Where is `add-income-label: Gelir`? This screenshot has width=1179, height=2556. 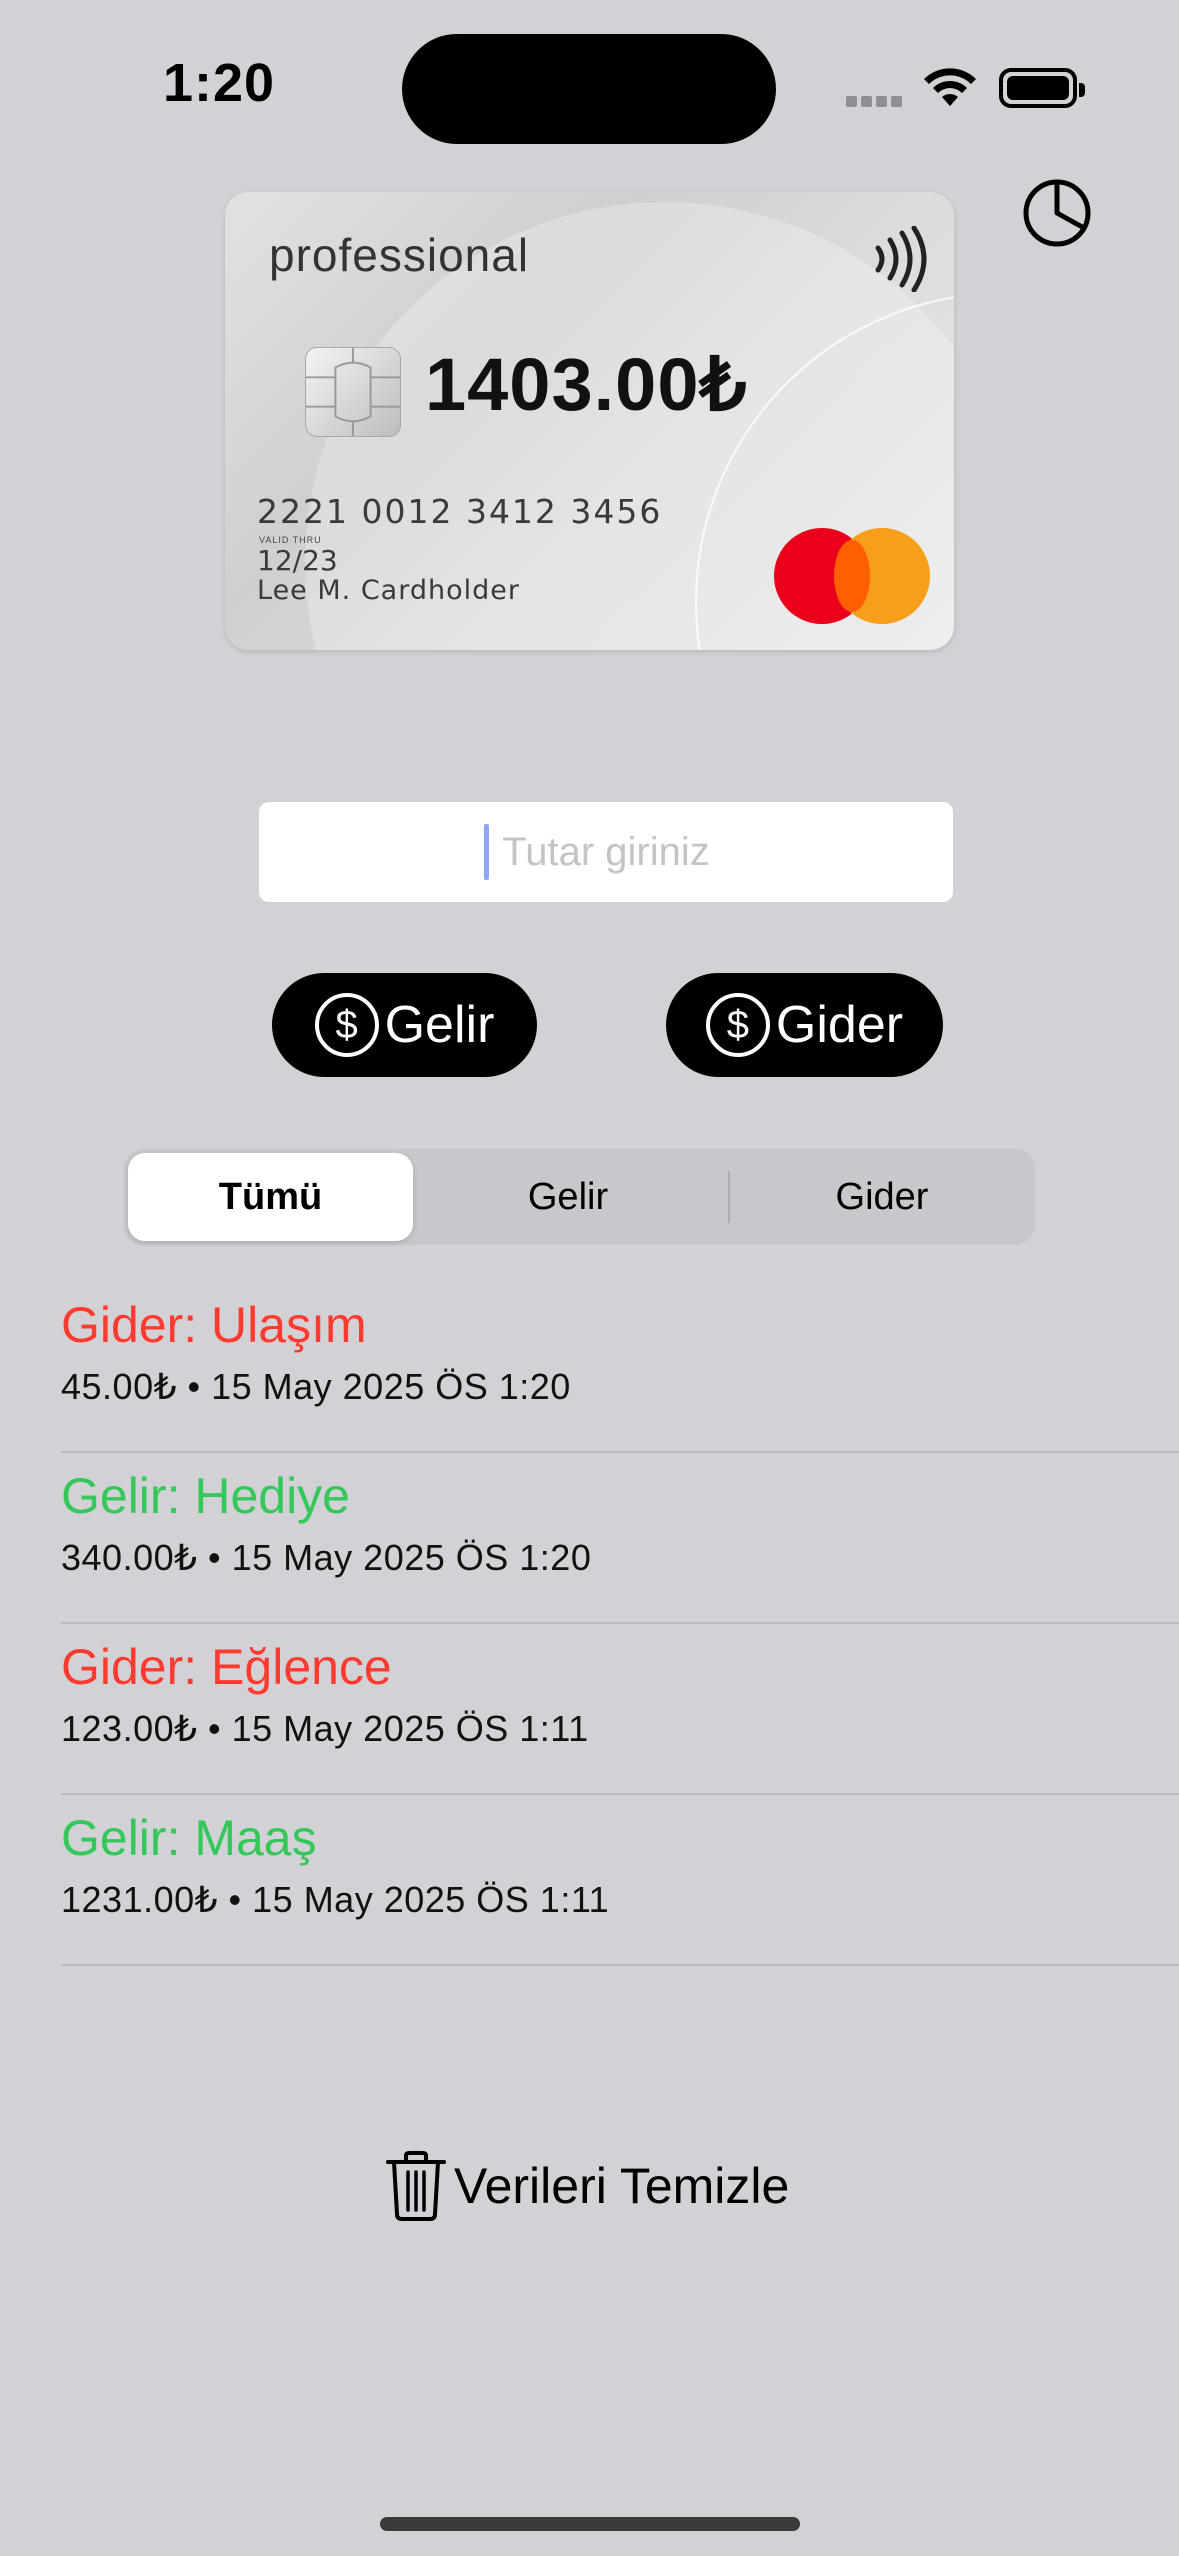
add-income-label: Gelir is located at coordinates (439, 1025).